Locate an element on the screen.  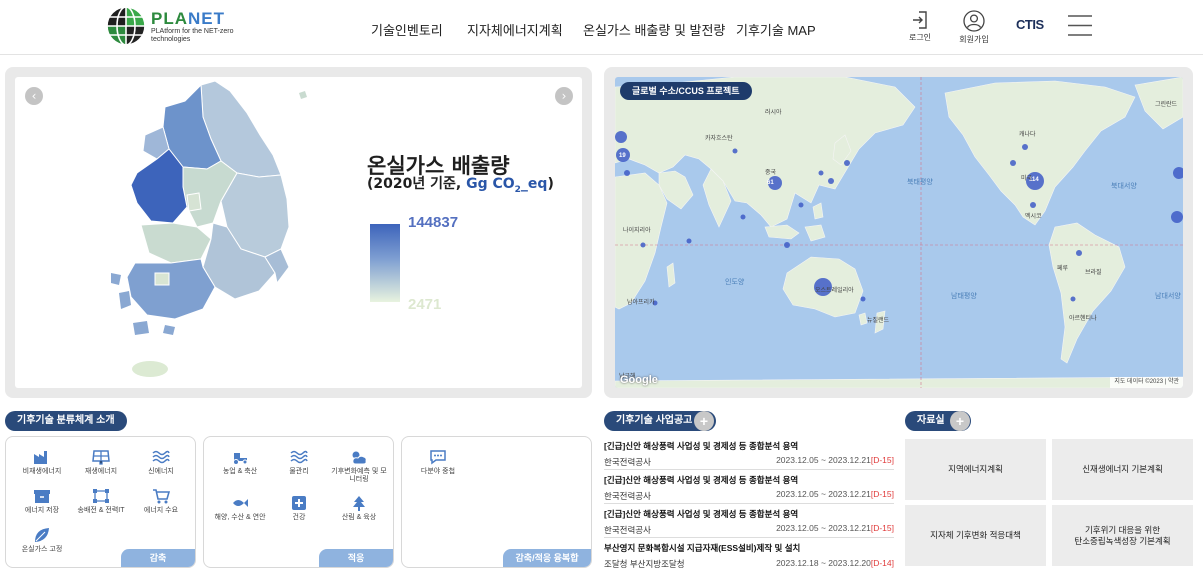
category-agriculture: 농업 & 축산 is located at coordinates (240, 462).